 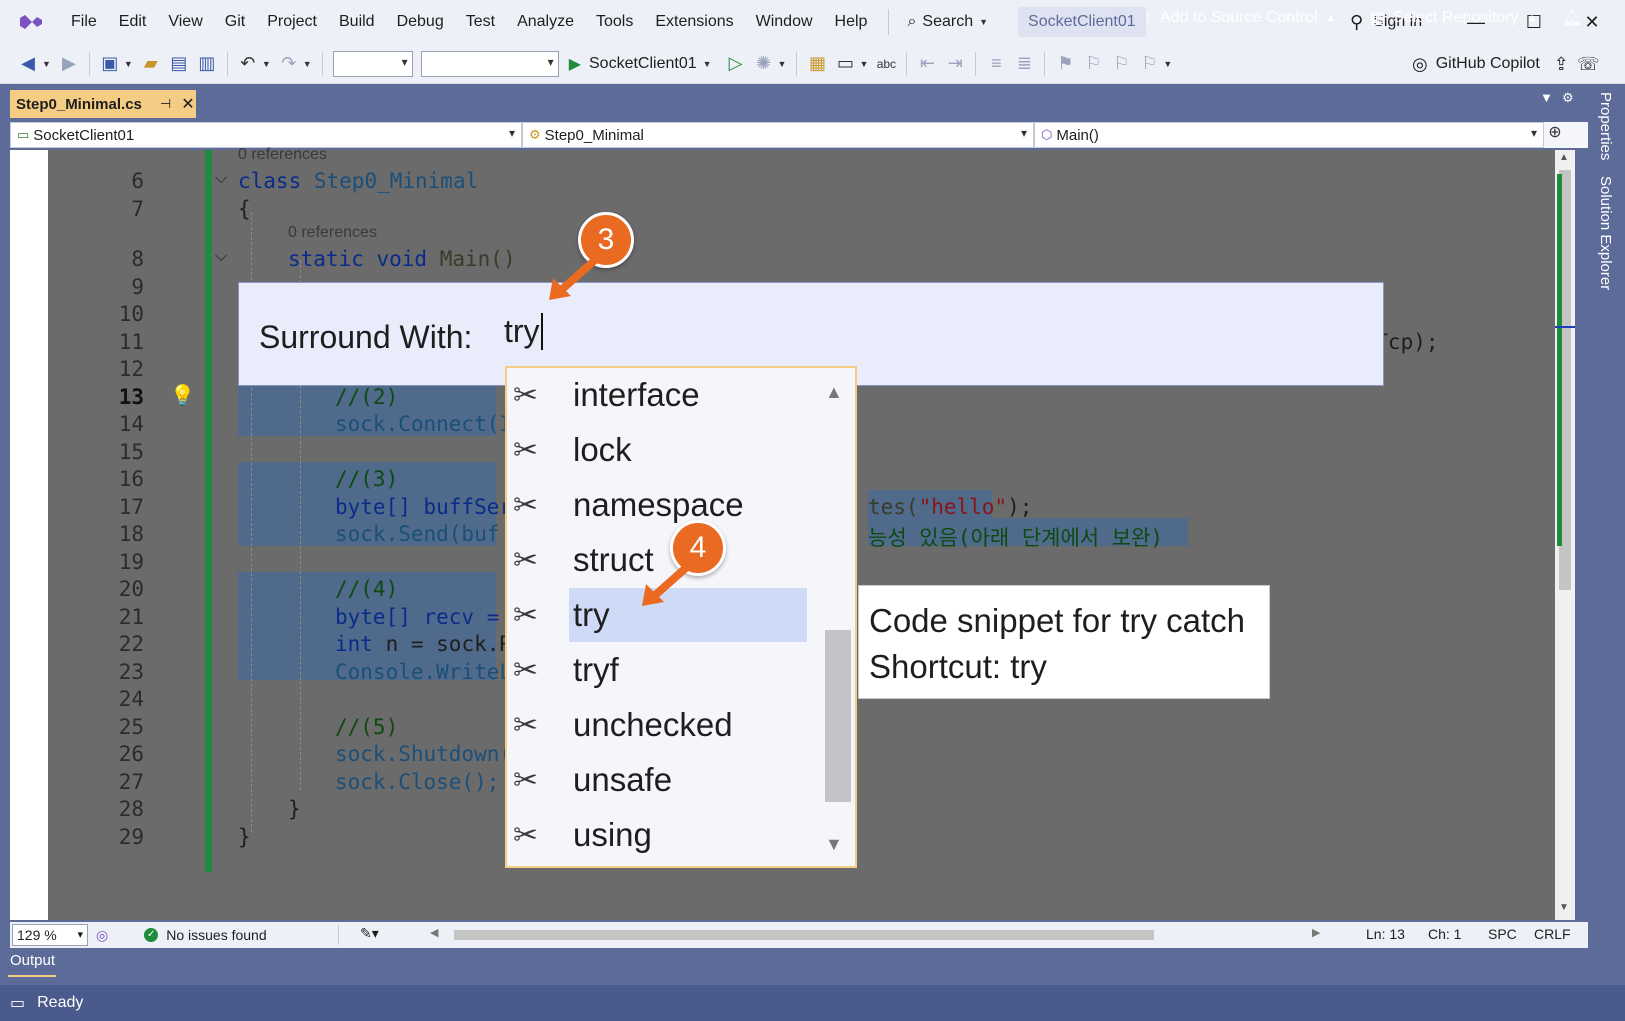 What do you see at coordinates (289, 63) in the screenshot?
I see `redo-icon: ↷` at bounding box center [289, 63].